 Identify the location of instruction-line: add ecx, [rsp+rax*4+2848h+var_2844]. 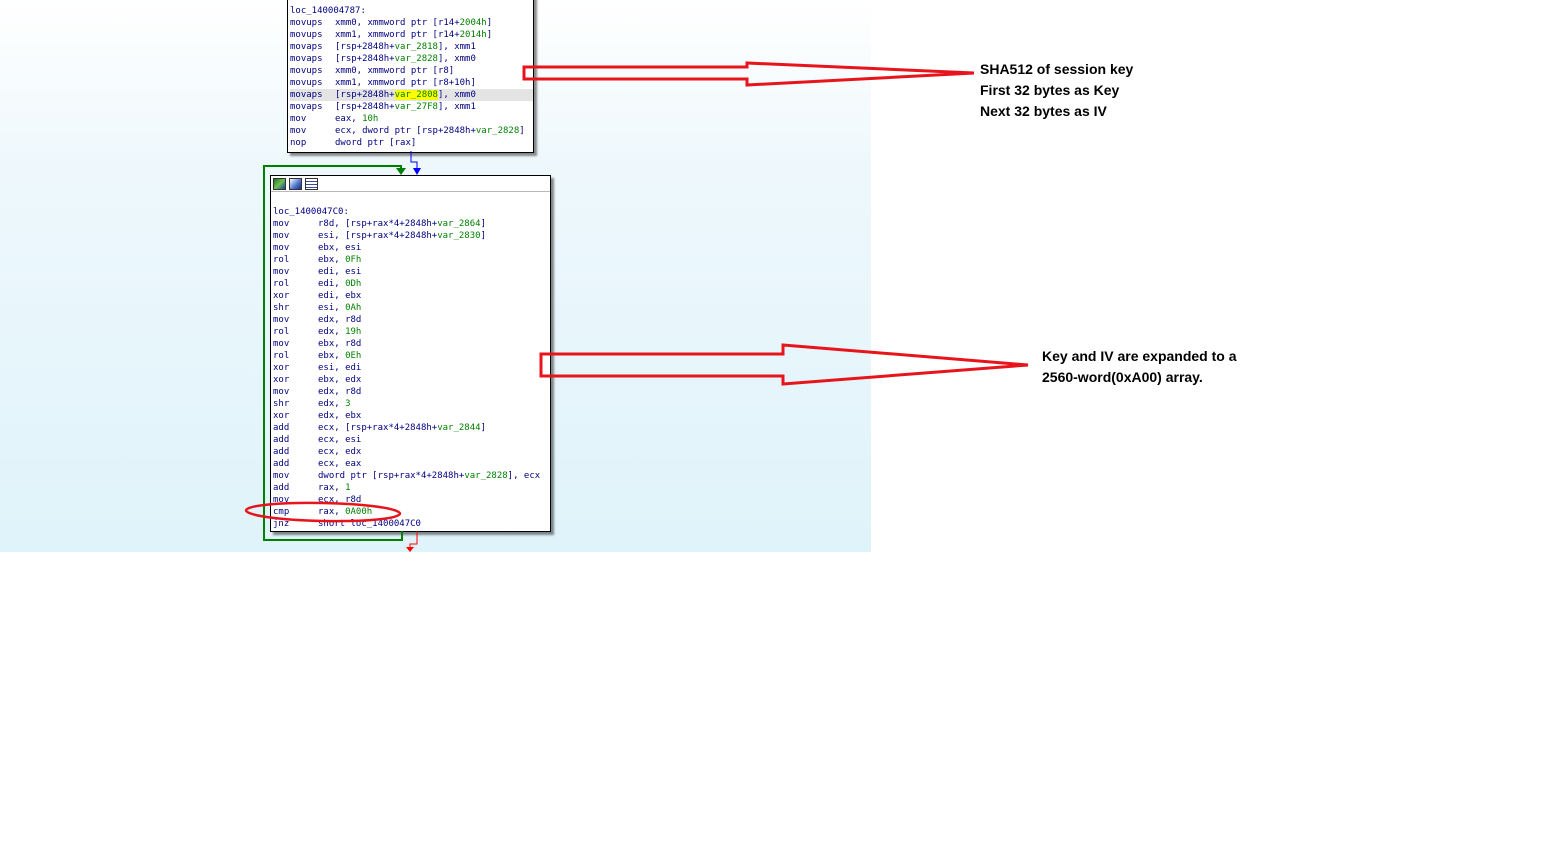
(411, 428).